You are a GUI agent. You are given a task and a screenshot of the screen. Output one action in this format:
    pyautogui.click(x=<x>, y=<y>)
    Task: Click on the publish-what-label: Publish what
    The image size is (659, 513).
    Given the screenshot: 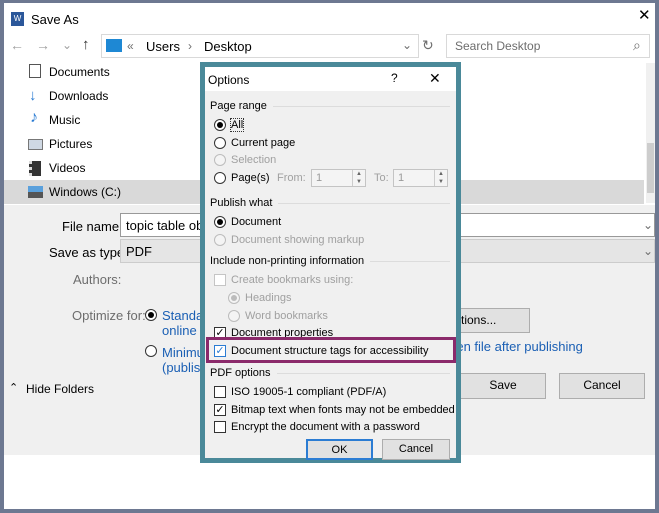 What is the action you would take?
    pyautogui.click(x=241, y=203)
    